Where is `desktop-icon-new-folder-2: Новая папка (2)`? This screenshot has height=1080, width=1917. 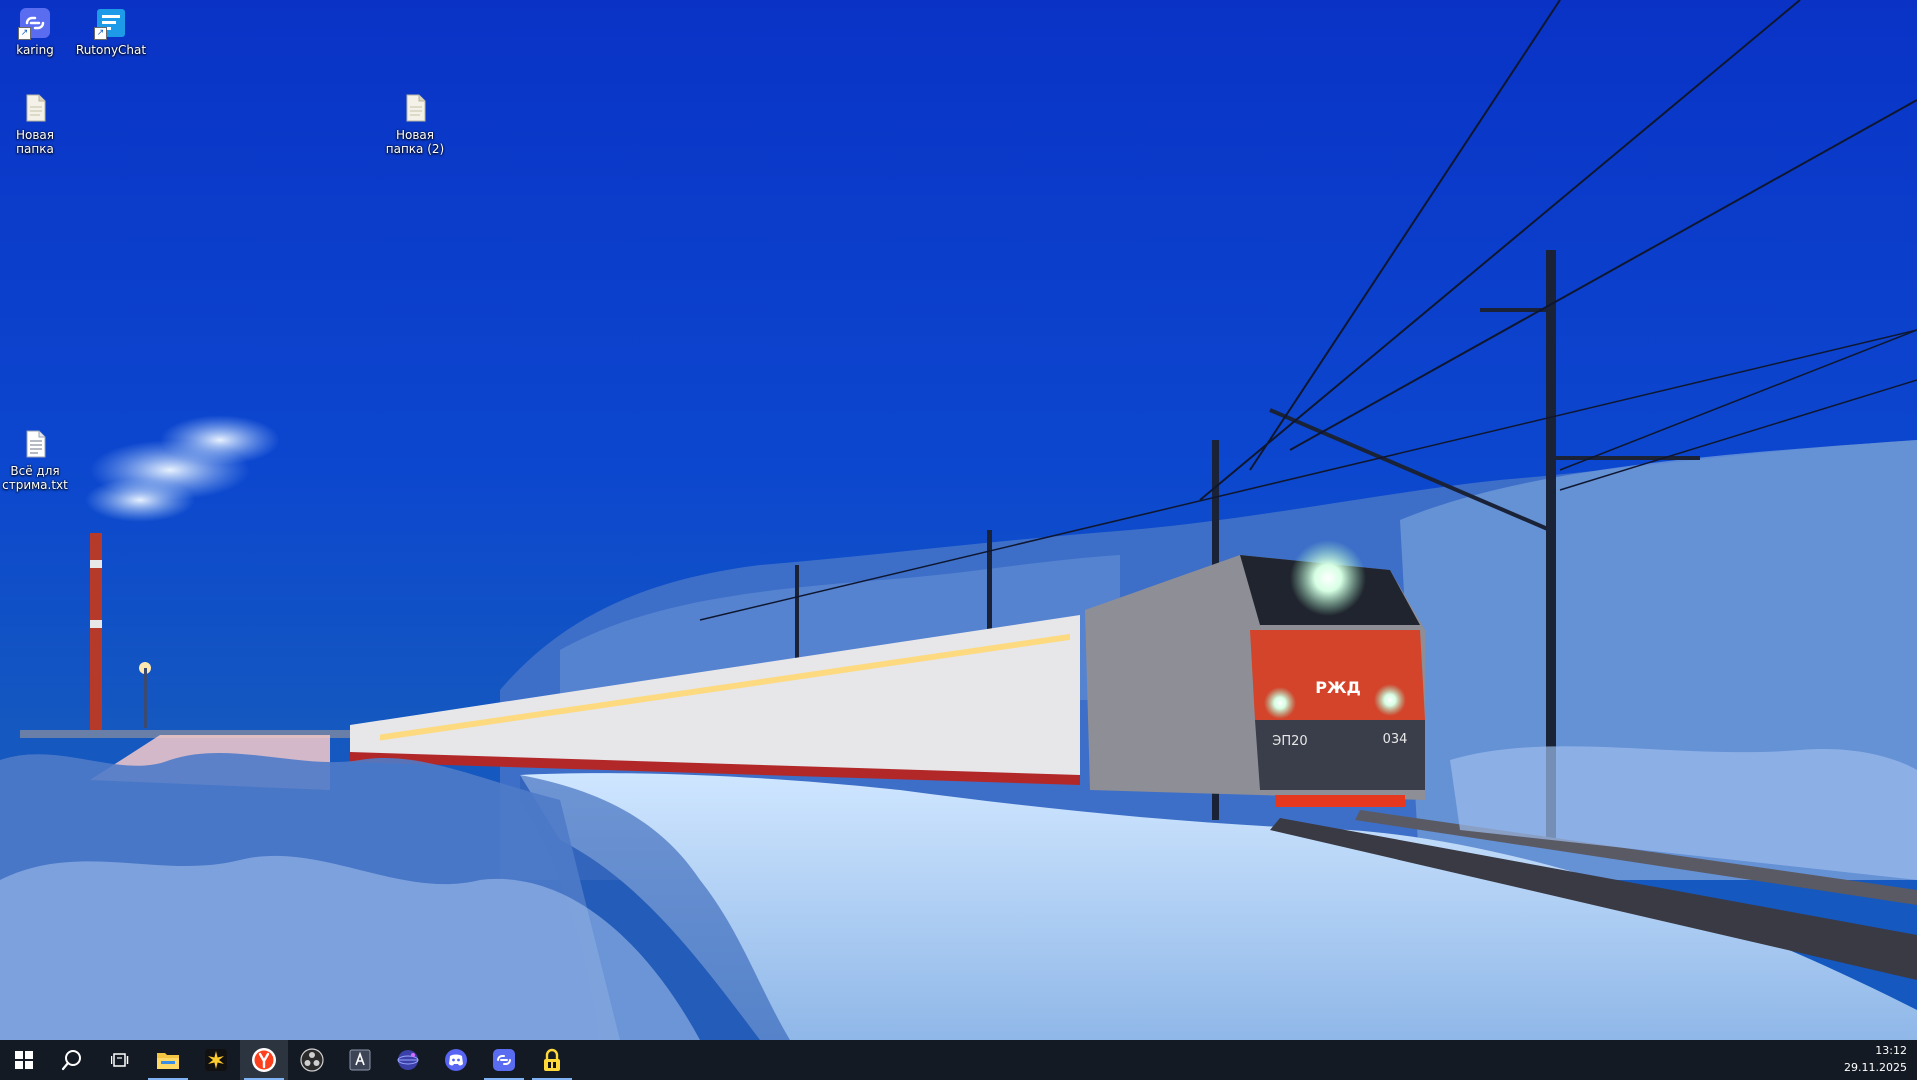 desktop-icon-new-folder-2: Новая папка (2) is located at coordinates (415, 123).